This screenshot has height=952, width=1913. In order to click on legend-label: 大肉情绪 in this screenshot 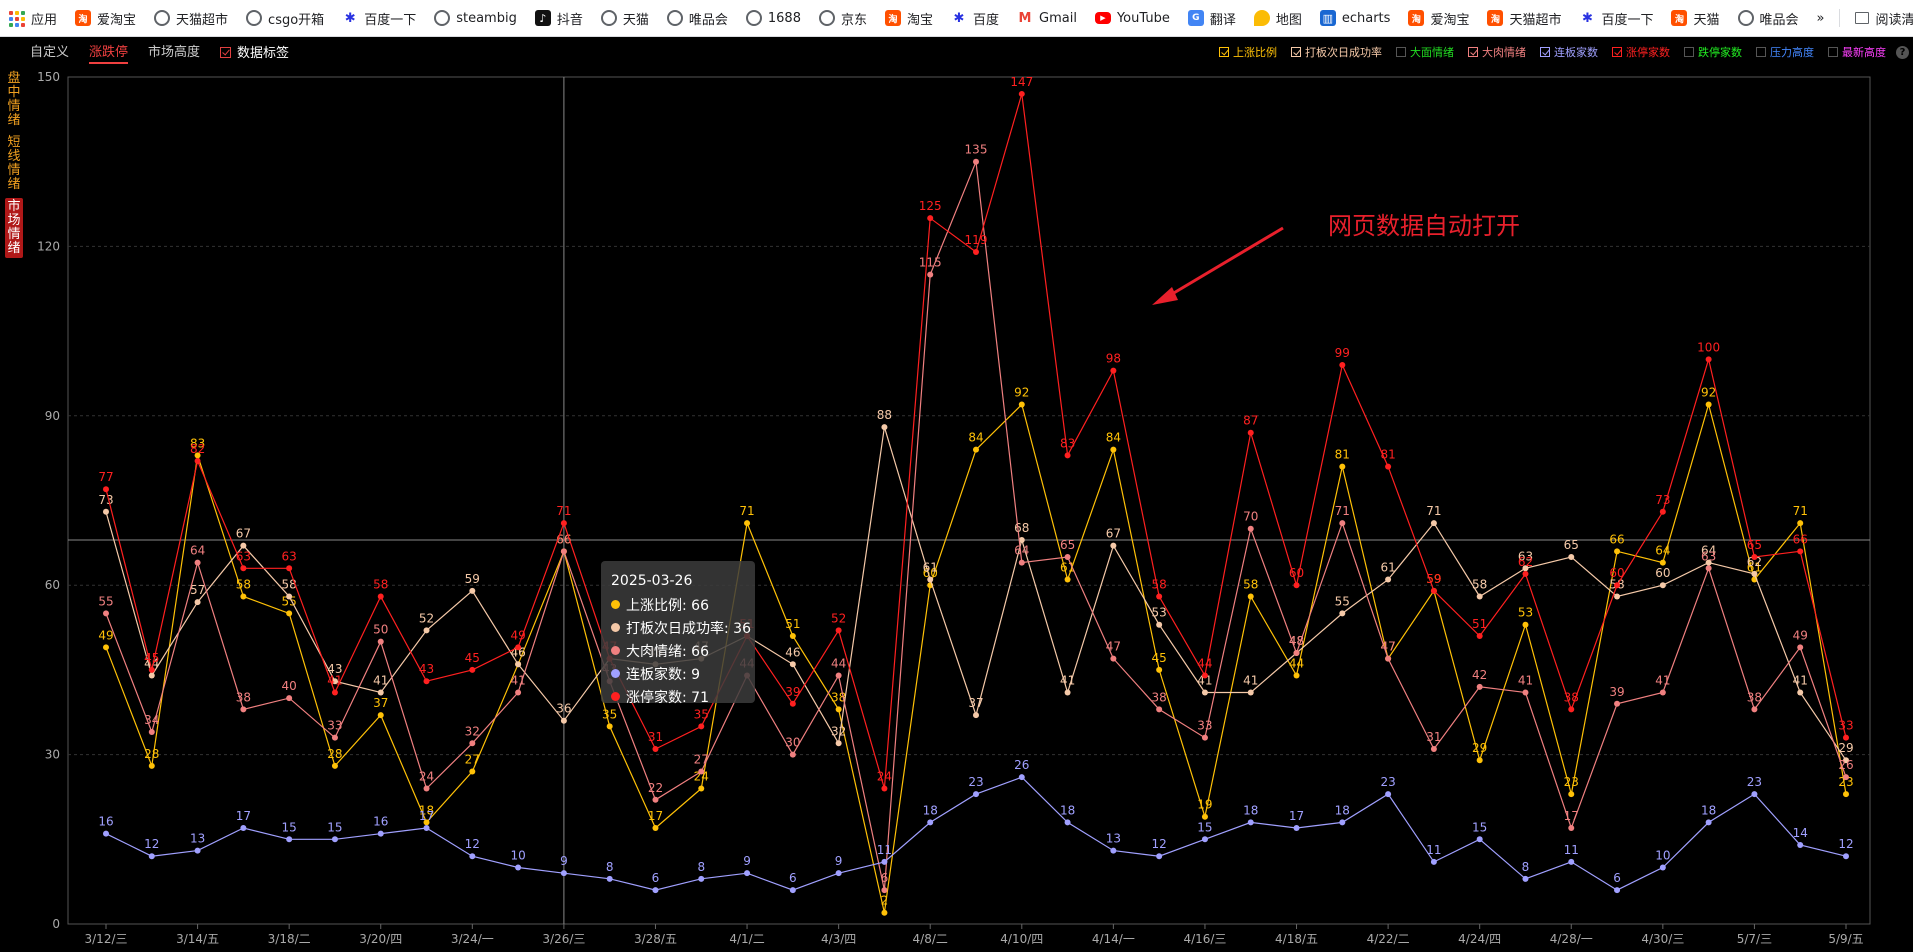, I will do `click(1504, 52)`.